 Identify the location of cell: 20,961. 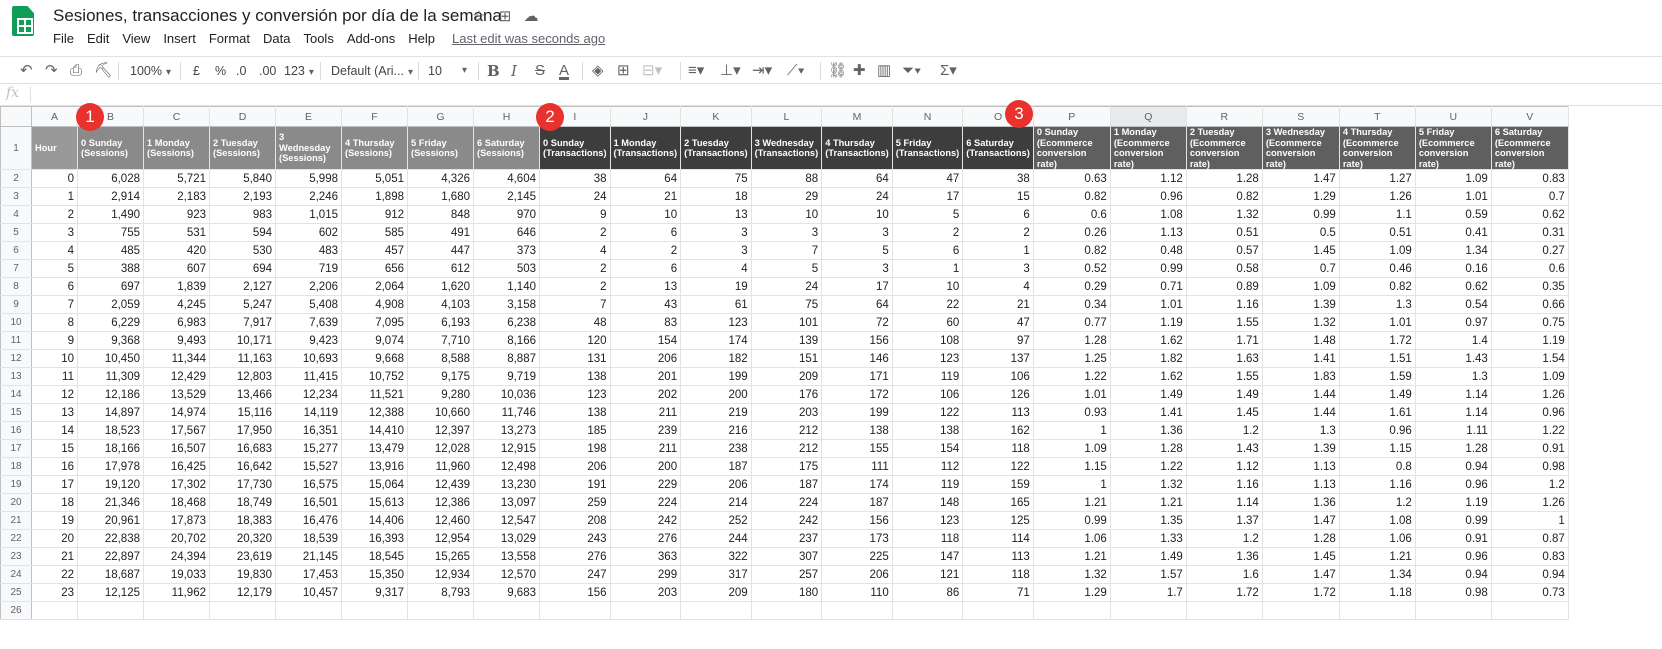
(110, 520).